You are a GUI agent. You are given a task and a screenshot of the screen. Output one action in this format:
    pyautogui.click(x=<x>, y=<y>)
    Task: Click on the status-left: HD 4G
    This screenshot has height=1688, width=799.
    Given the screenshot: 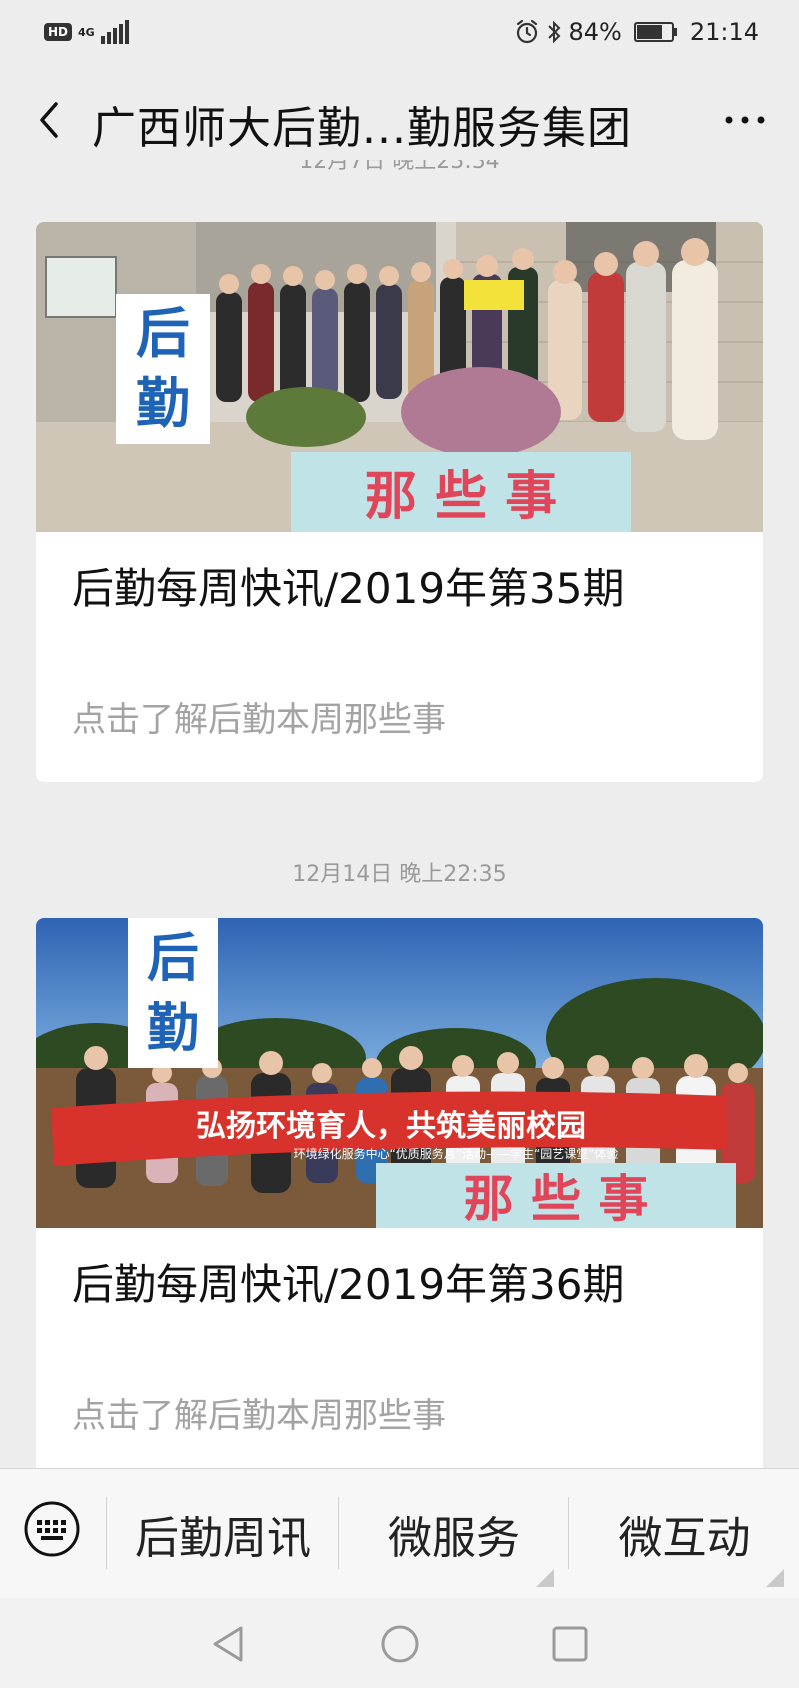 What is the action you would take?
    pyautogui.click(x=86, y=32)
    